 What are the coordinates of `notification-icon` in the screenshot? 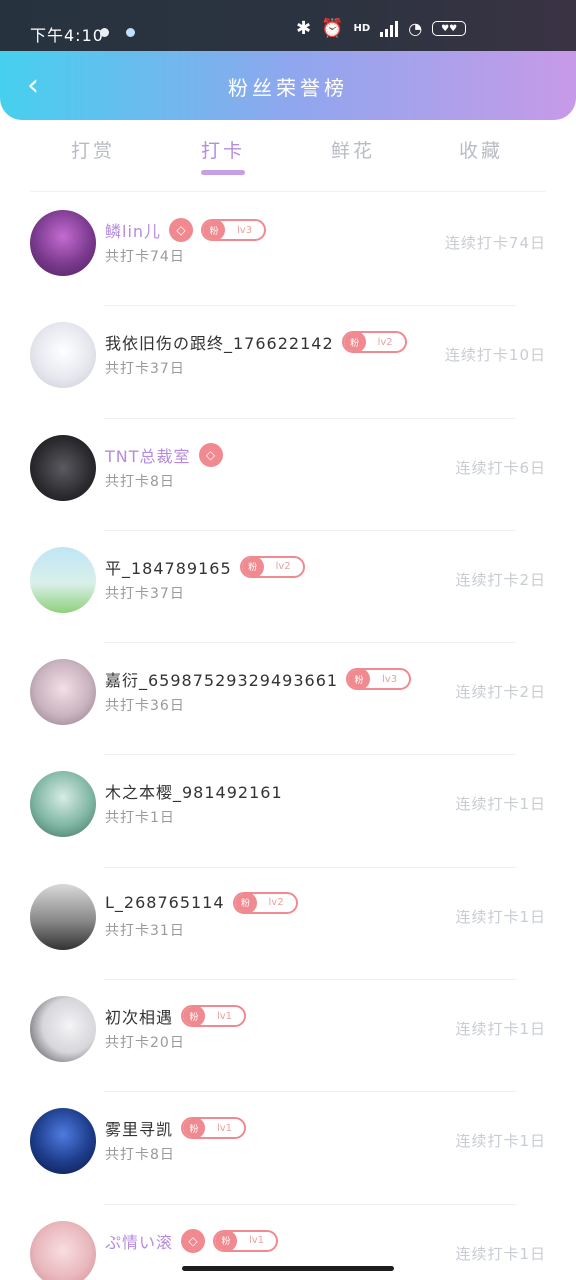 It's located at (104, 32).